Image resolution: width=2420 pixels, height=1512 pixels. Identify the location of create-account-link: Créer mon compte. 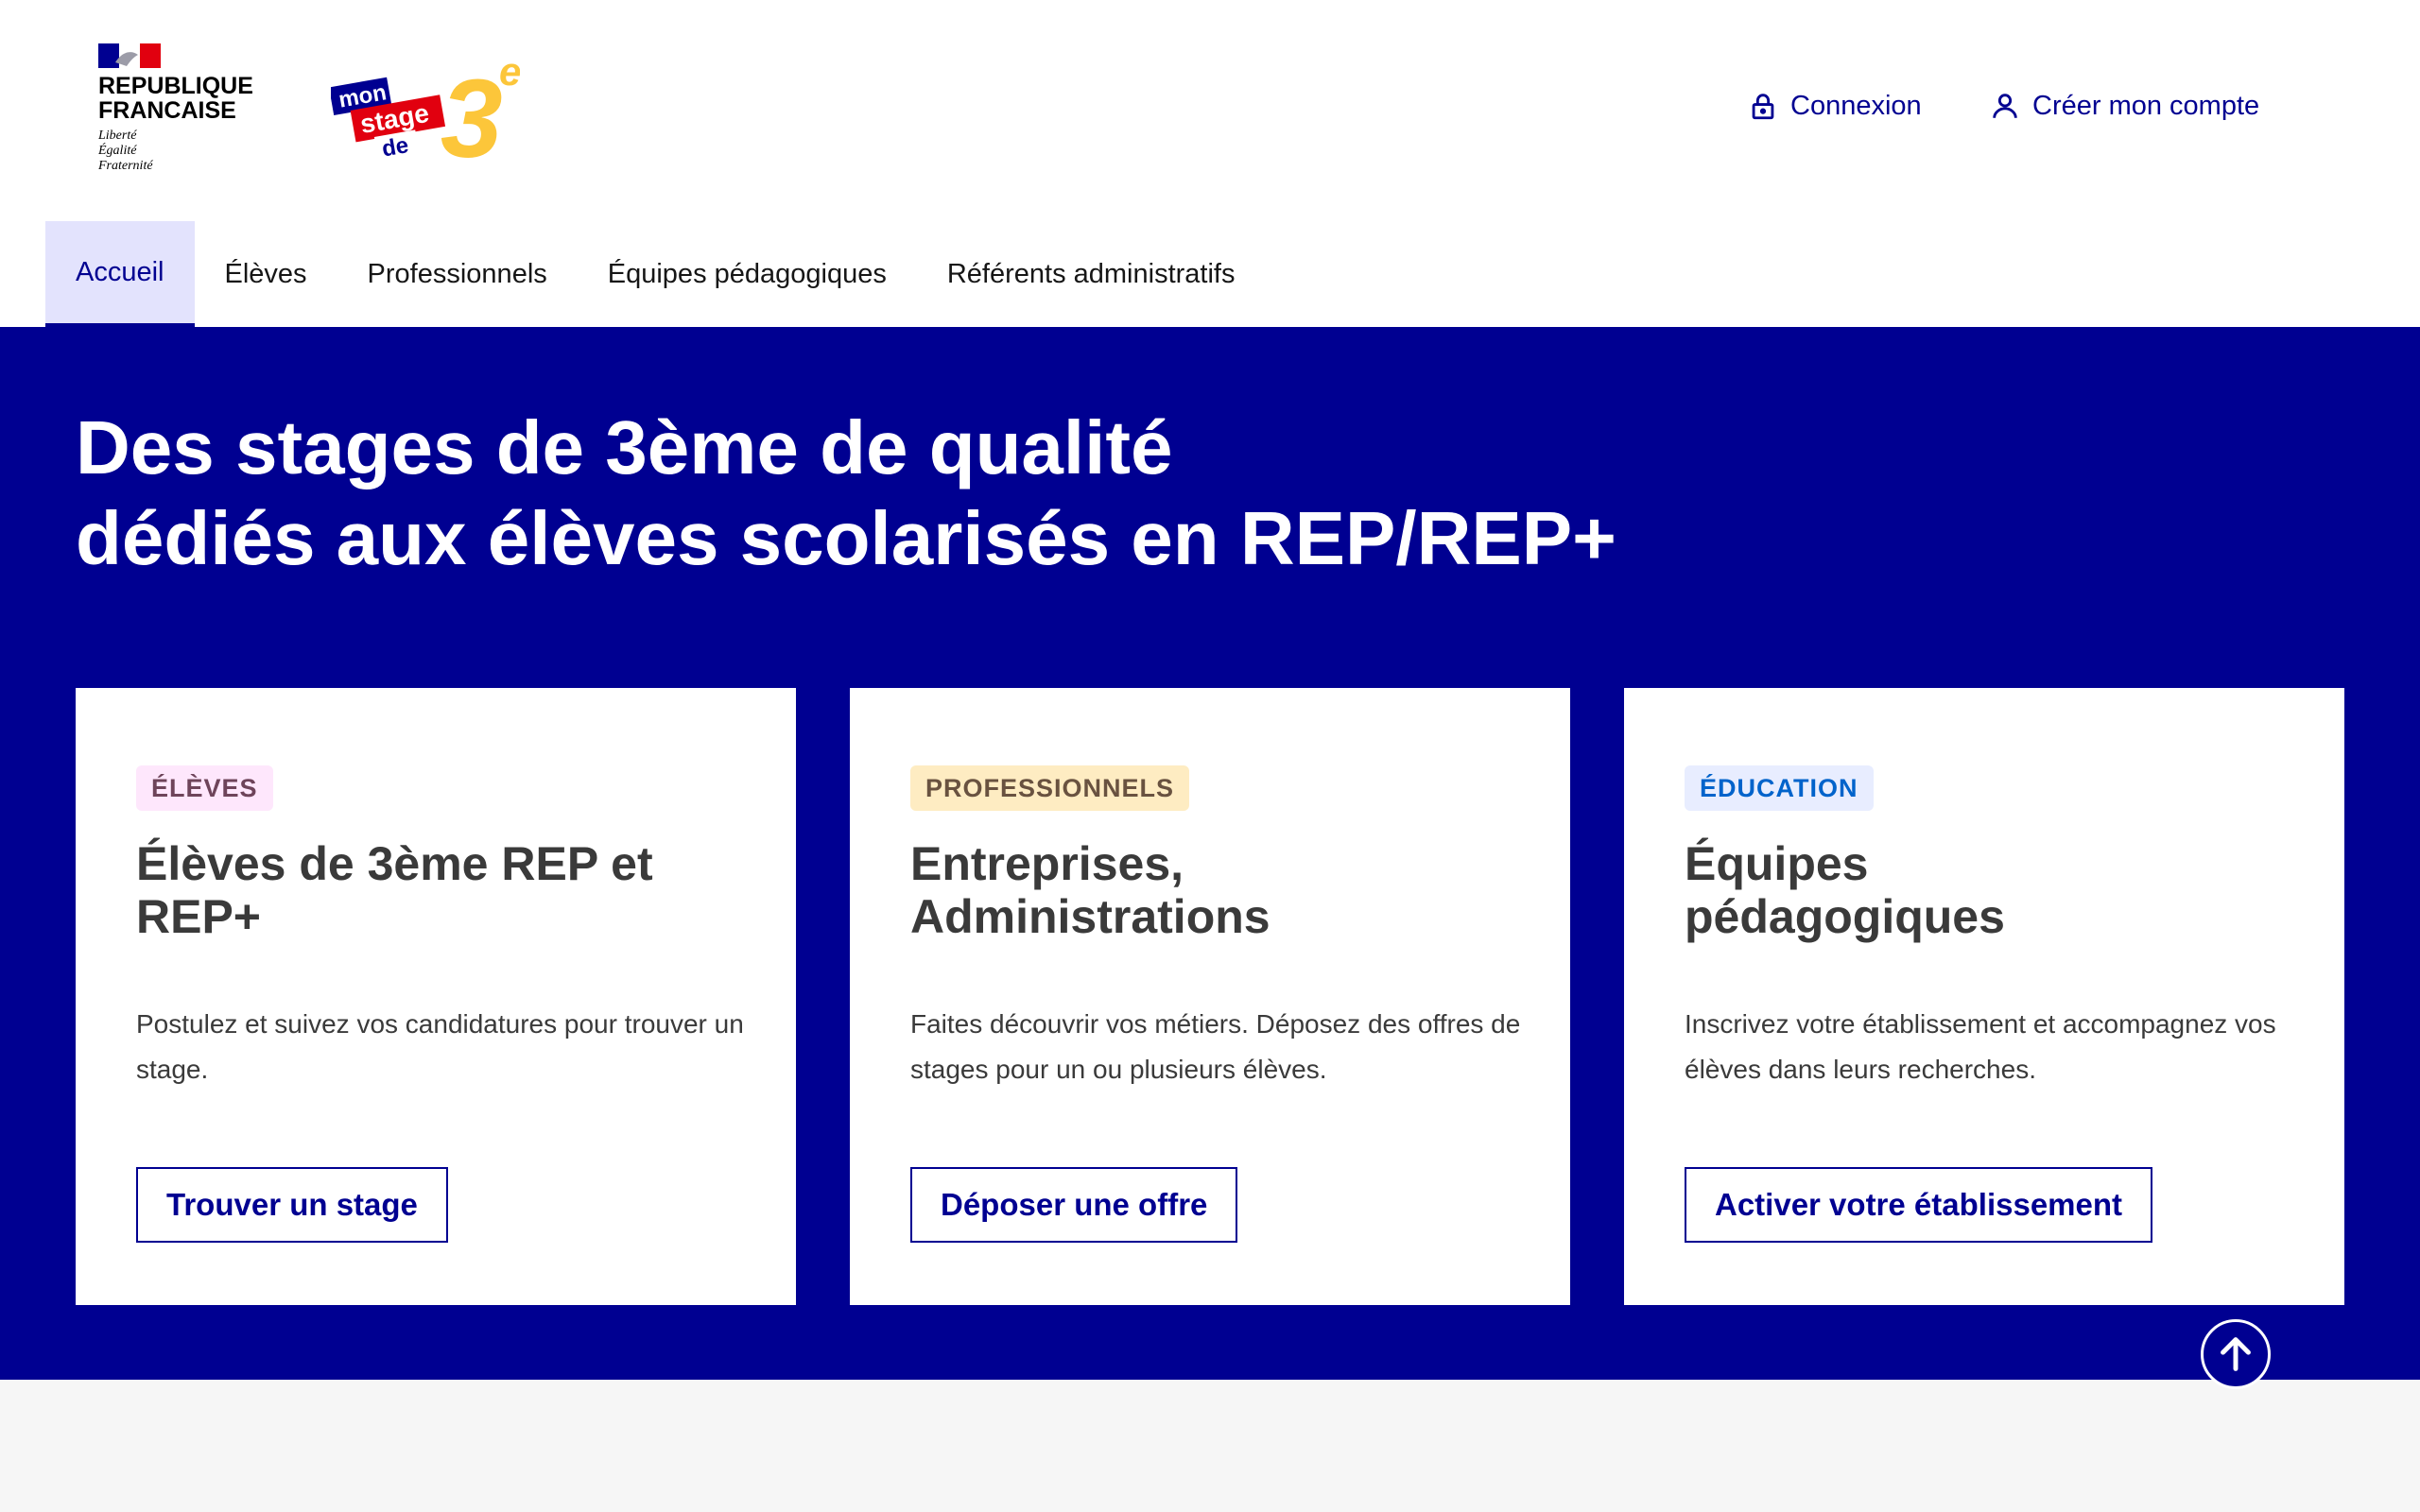
(2124, 106).